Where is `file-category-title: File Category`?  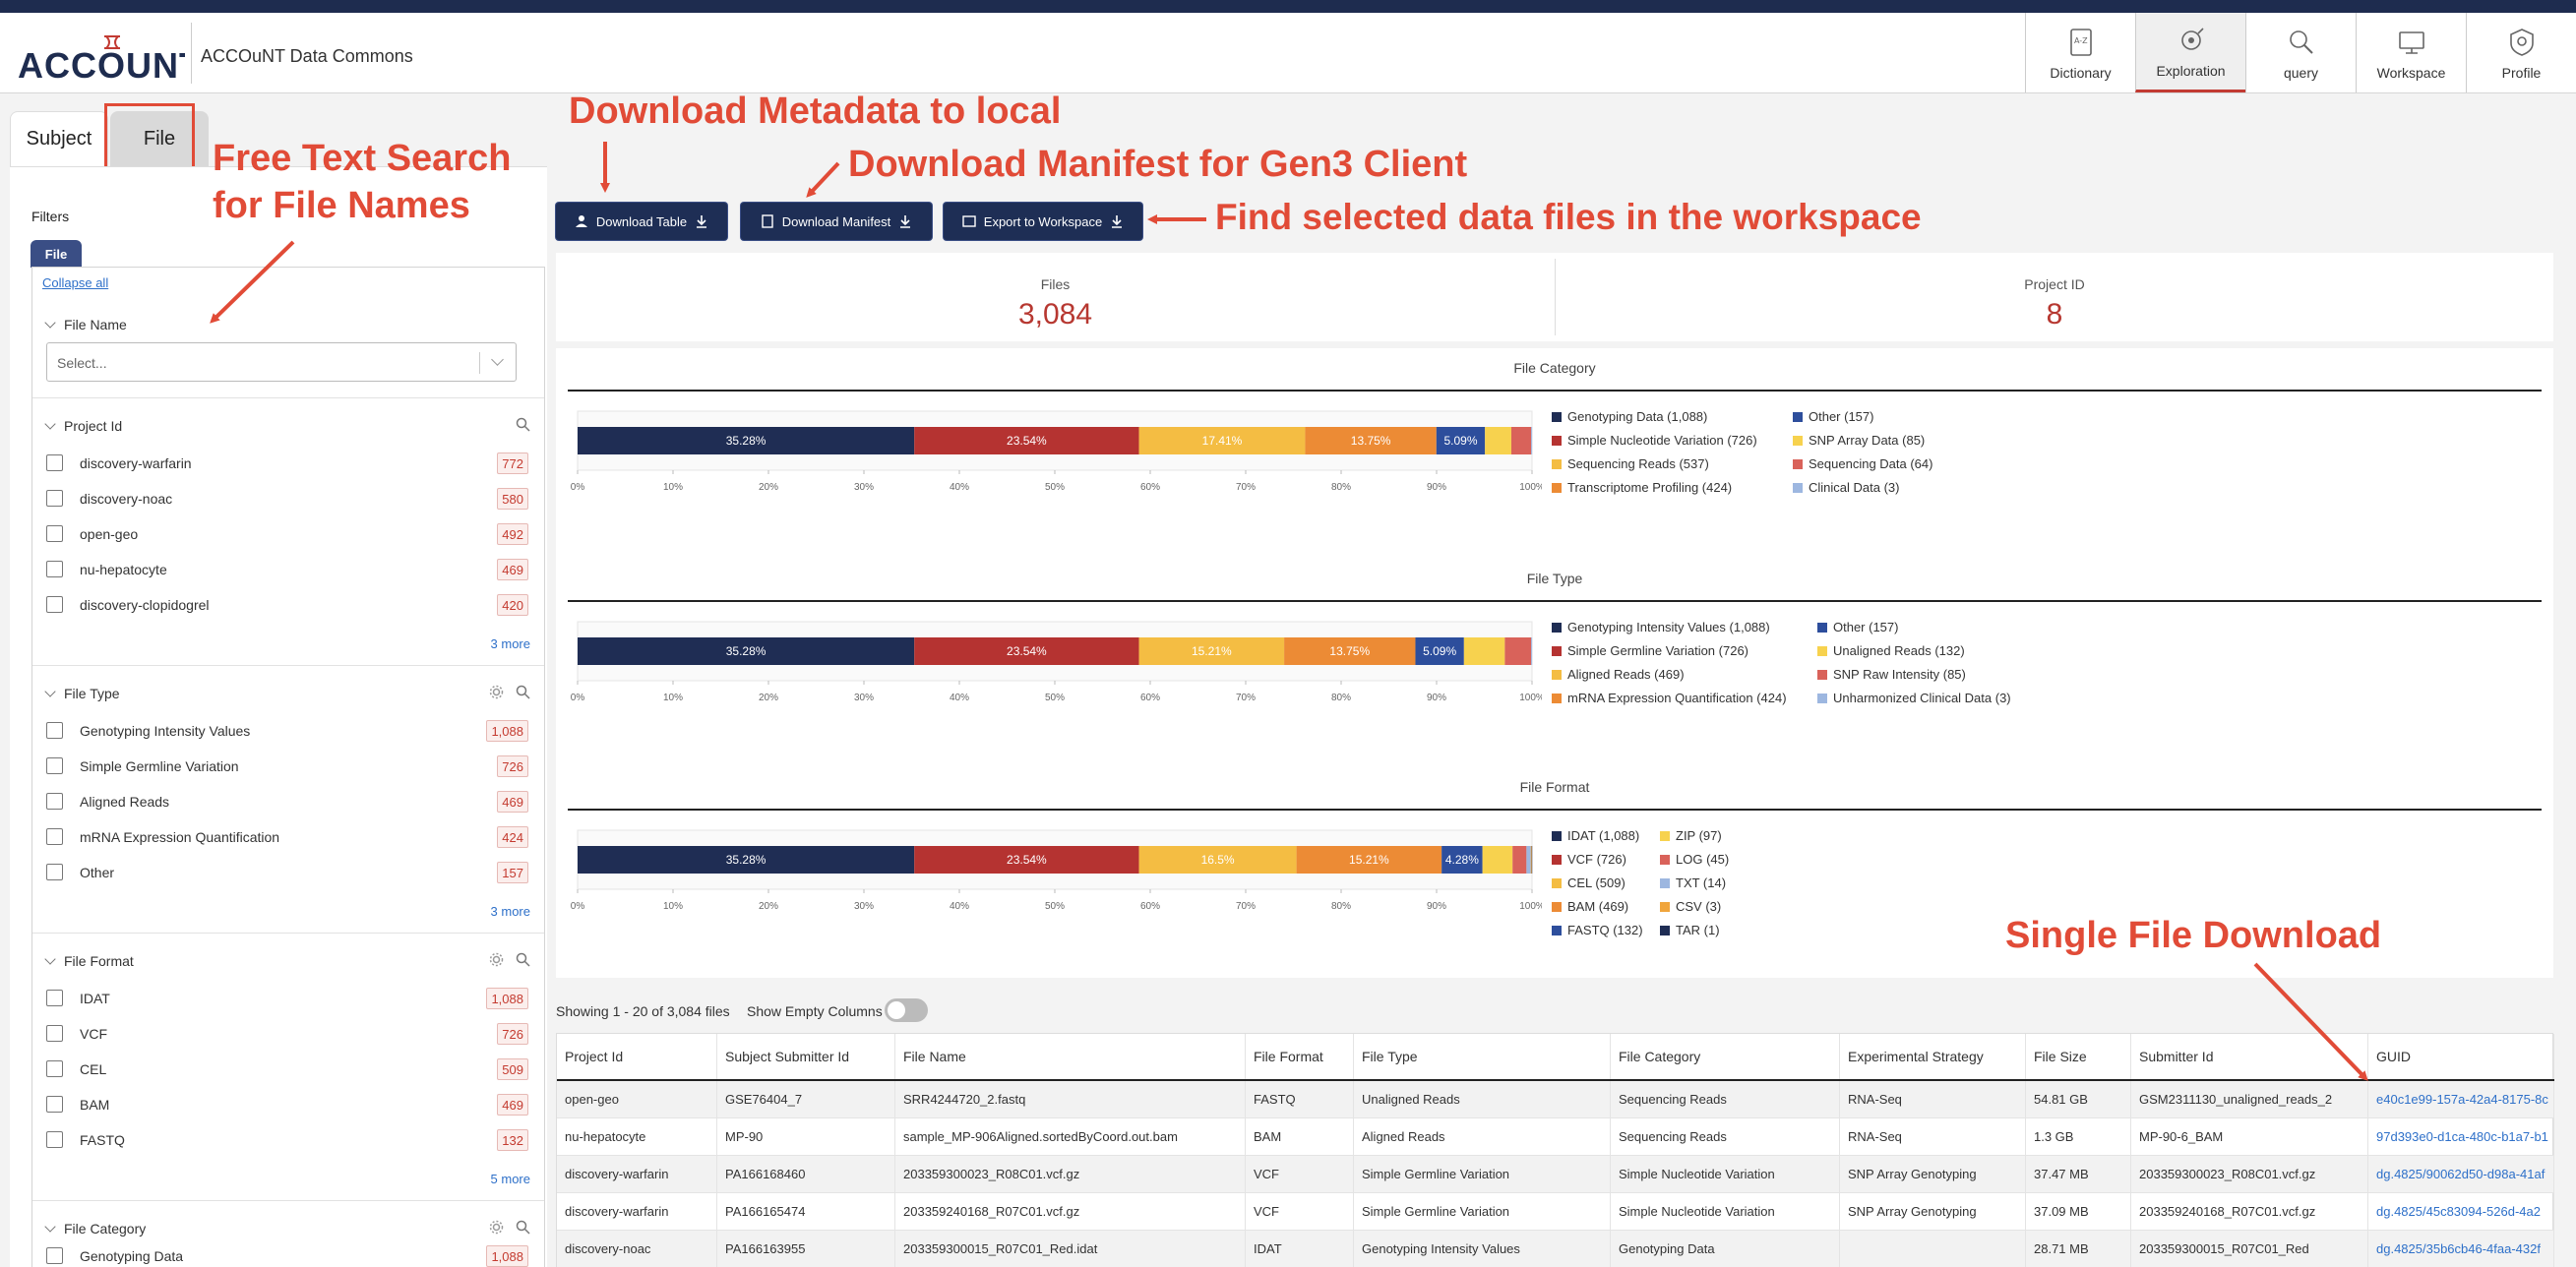
file-category-title: File Category is located at coordinates (95, 1229).